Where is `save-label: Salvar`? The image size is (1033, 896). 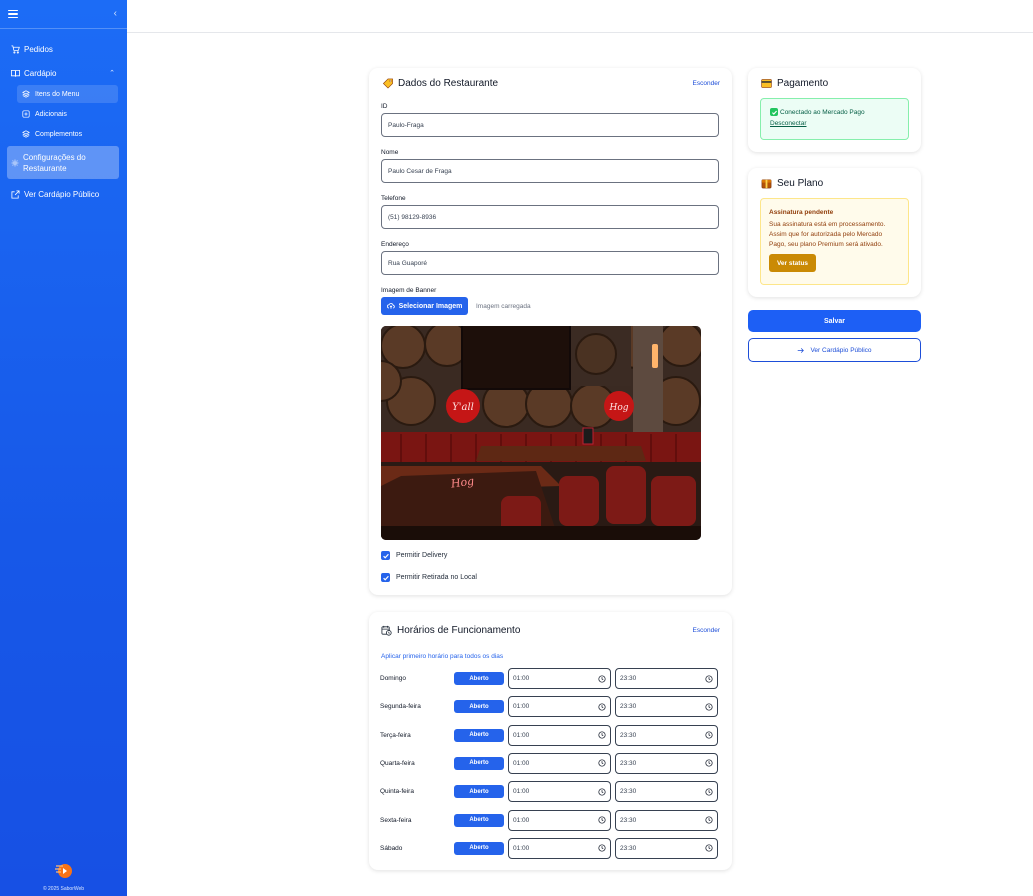 save-label: Salvar is located at coordinates (834, 321).